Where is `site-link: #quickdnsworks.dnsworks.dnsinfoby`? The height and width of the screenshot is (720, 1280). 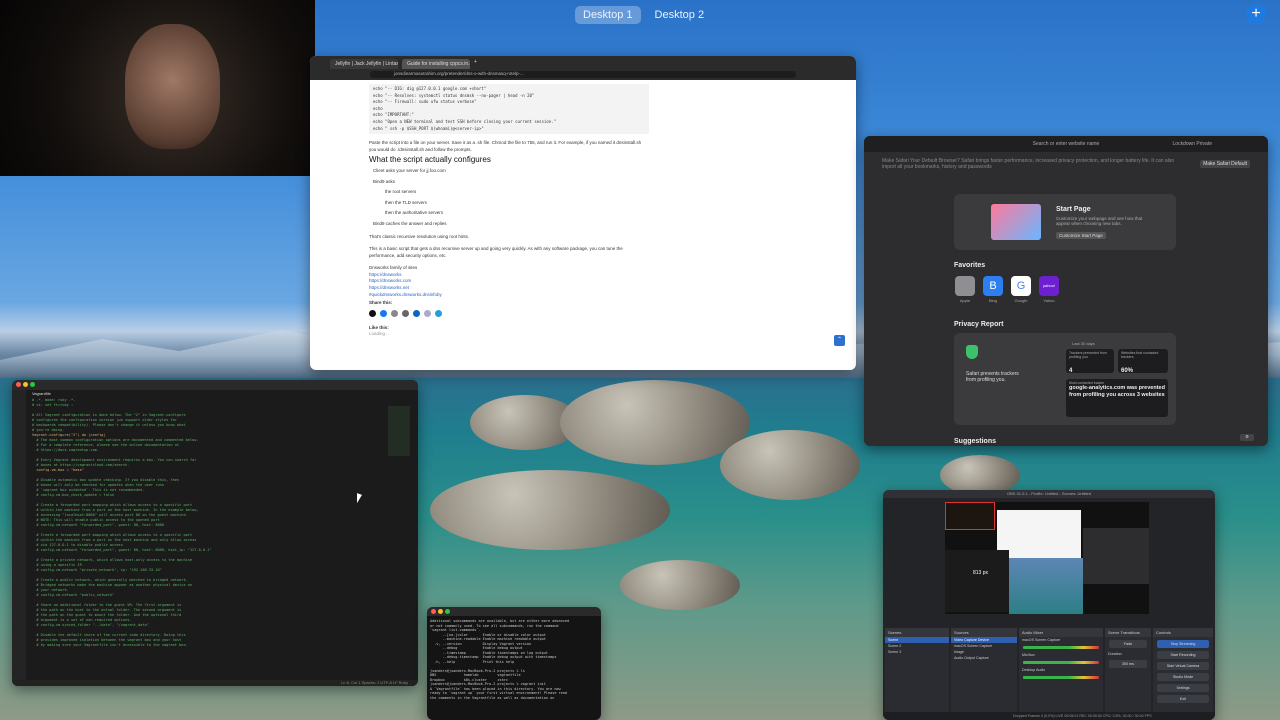
site-link: #quickdnsworks.dnsworks.dnsinfoby is located at coordinates (583, 295).